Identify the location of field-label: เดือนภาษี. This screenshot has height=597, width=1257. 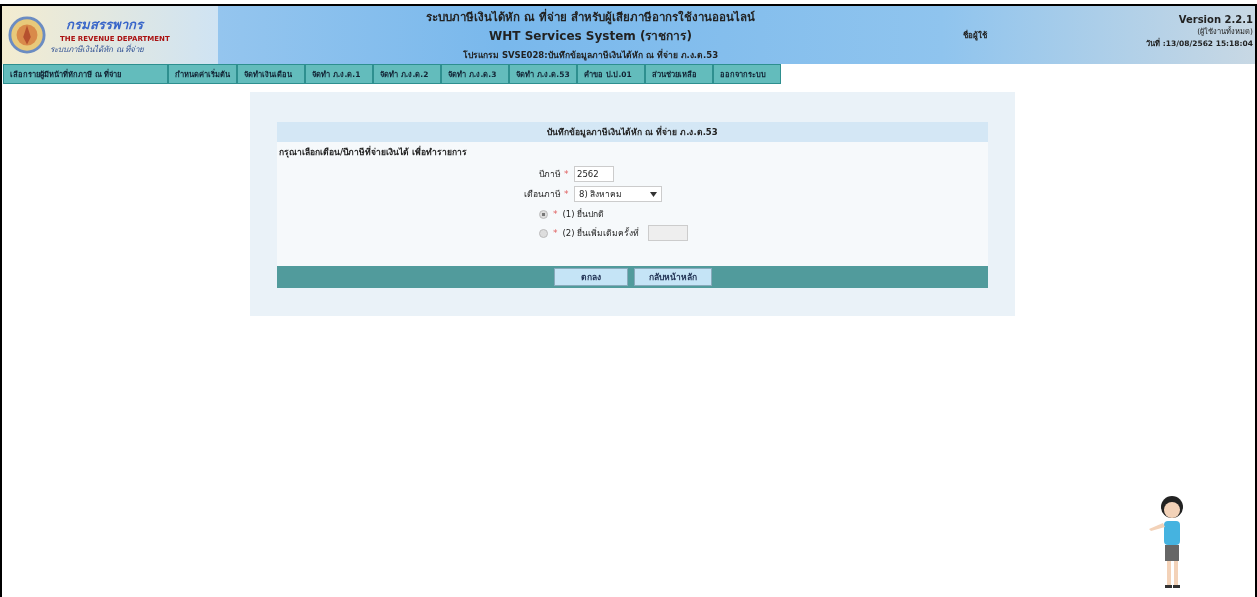
(542, 194).